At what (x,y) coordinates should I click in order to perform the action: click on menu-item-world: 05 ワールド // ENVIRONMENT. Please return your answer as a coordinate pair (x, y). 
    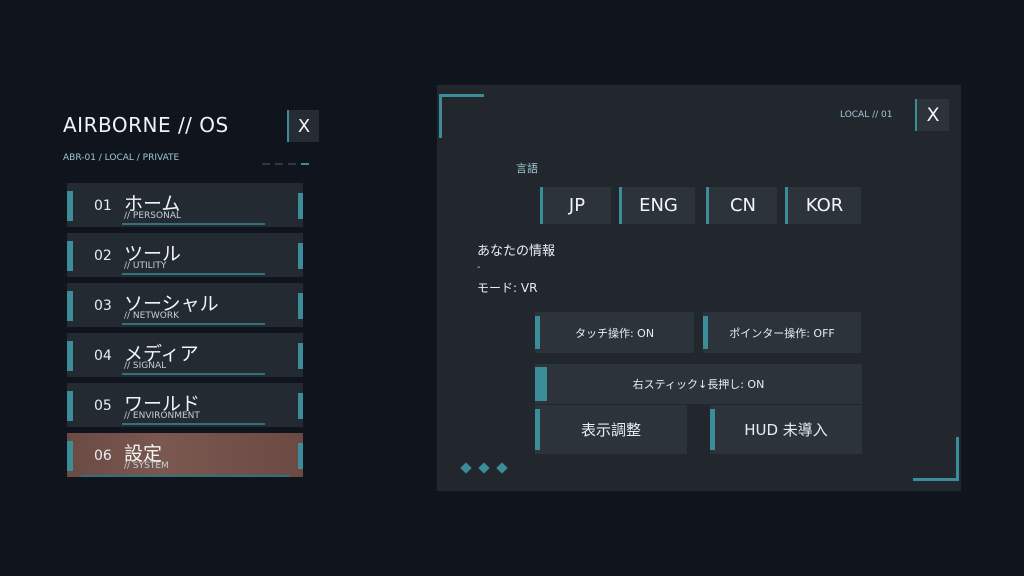
    Looking at the image, I should click on (185, 405).